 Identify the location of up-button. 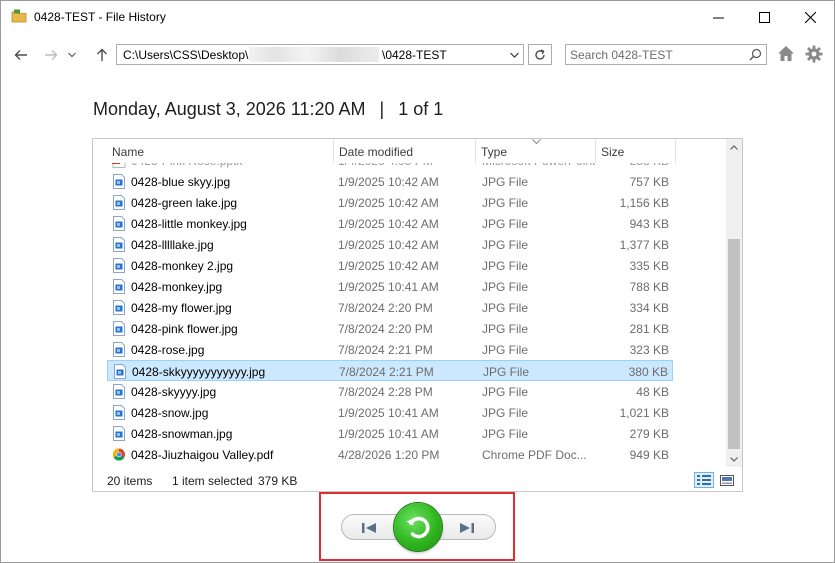
(102, 55).